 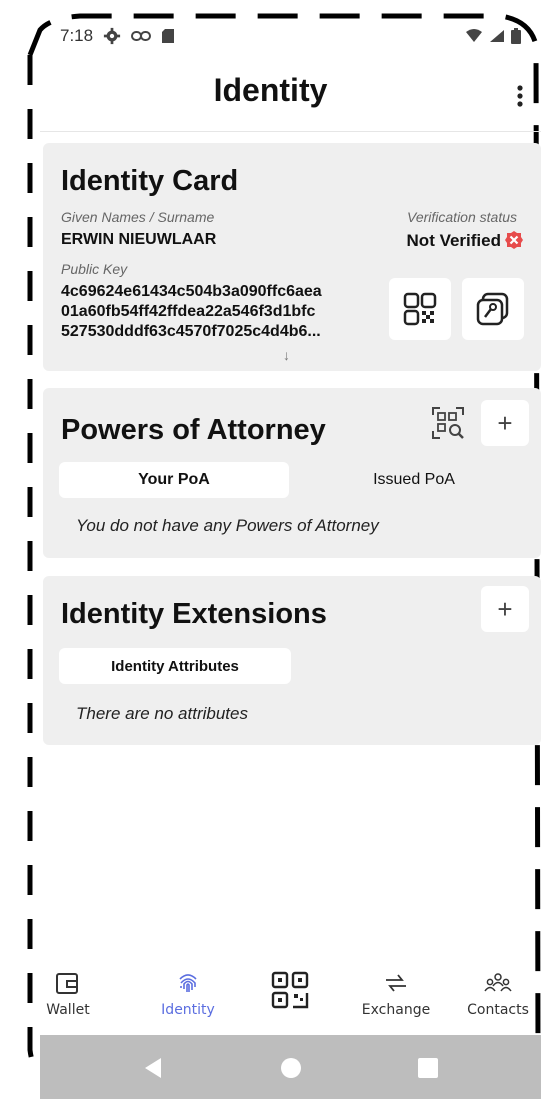 I want to click on exchange-icon, so click(x=396, y=983).